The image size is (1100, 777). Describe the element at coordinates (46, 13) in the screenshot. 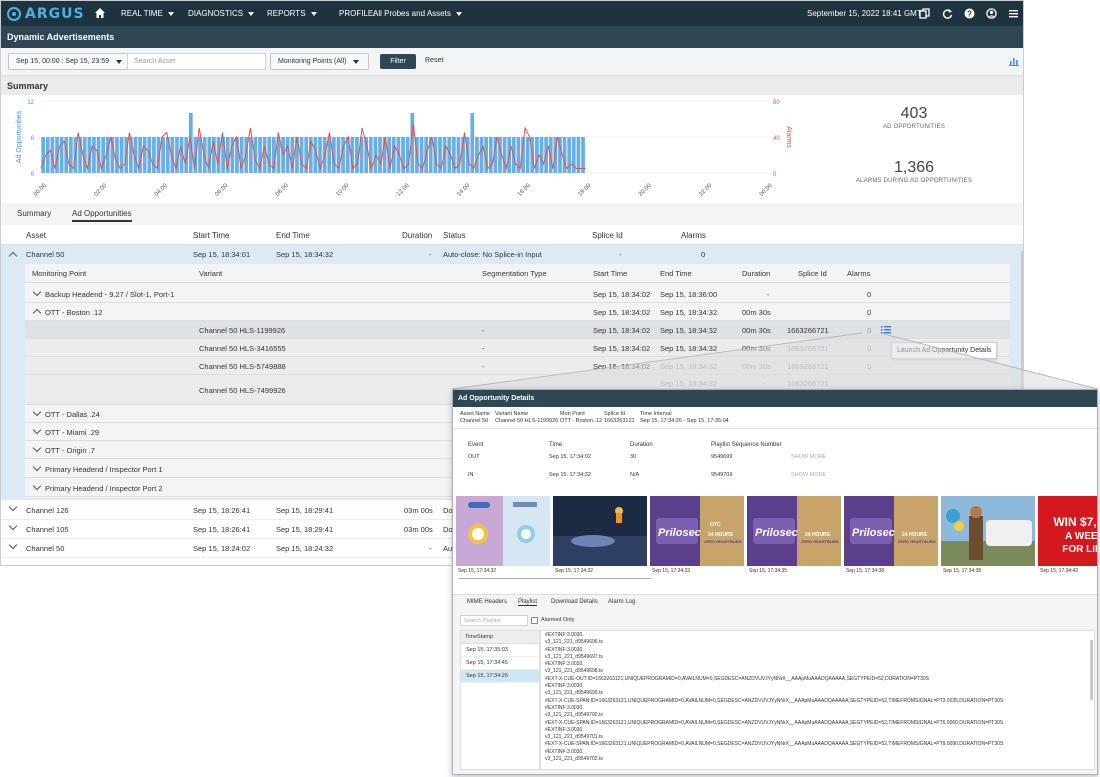

I see `argus-logo: ARGUS` at that location.